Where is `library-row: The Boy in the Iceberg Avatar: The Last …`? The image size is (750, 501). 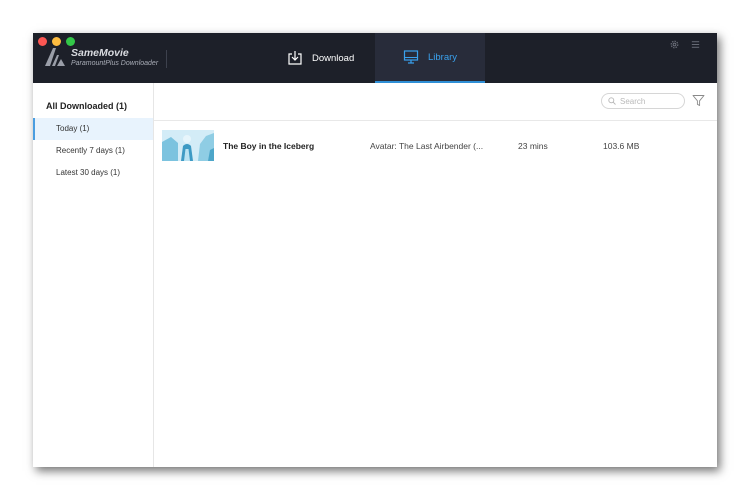
library-row: The Boy in the Iceberg Avatar: The Last … is located at coordinates (435, 146).